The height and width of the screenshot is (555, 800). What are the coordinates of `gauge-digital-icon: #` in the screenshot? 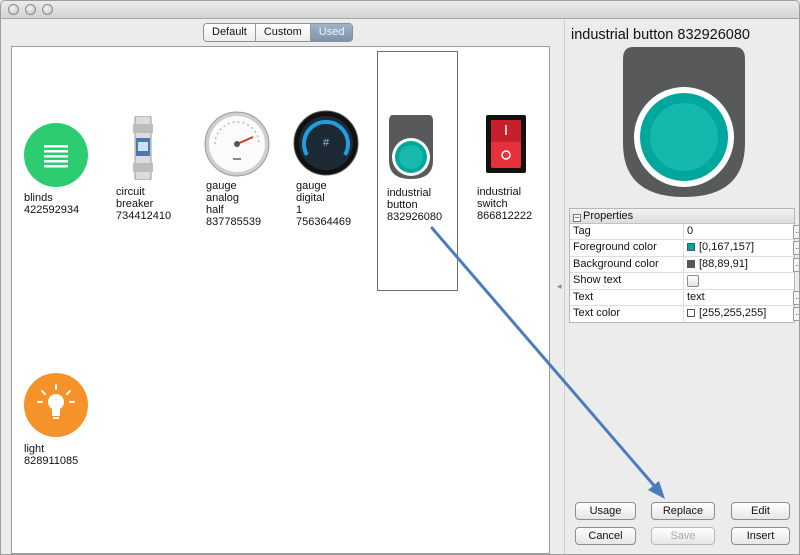 It's located at (326, 143).